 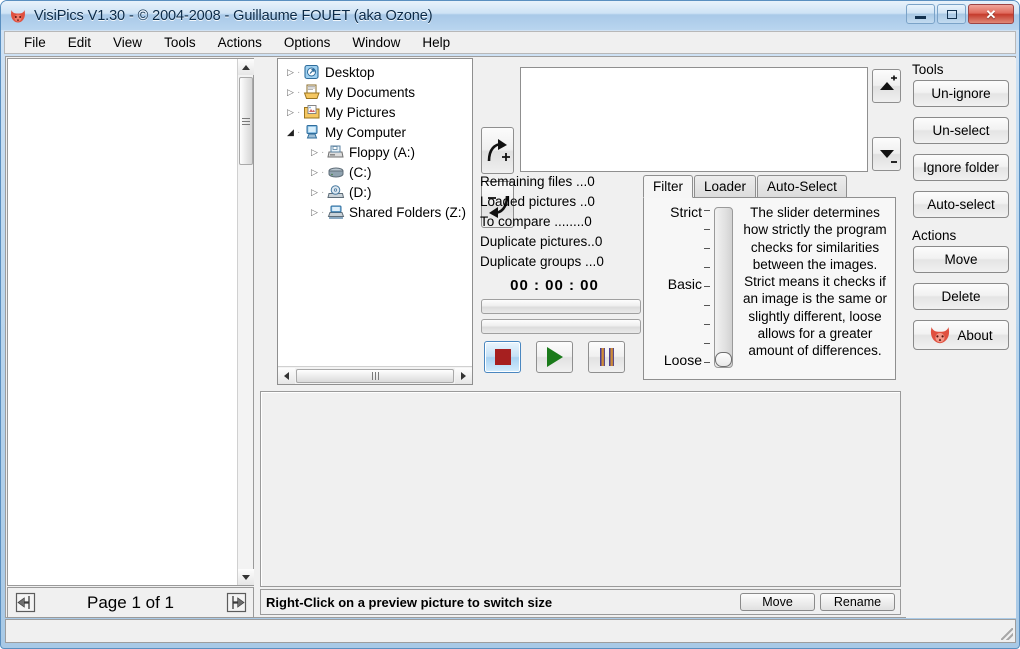 I want to click on menu-item-file: File, so click(x=35, y=42).